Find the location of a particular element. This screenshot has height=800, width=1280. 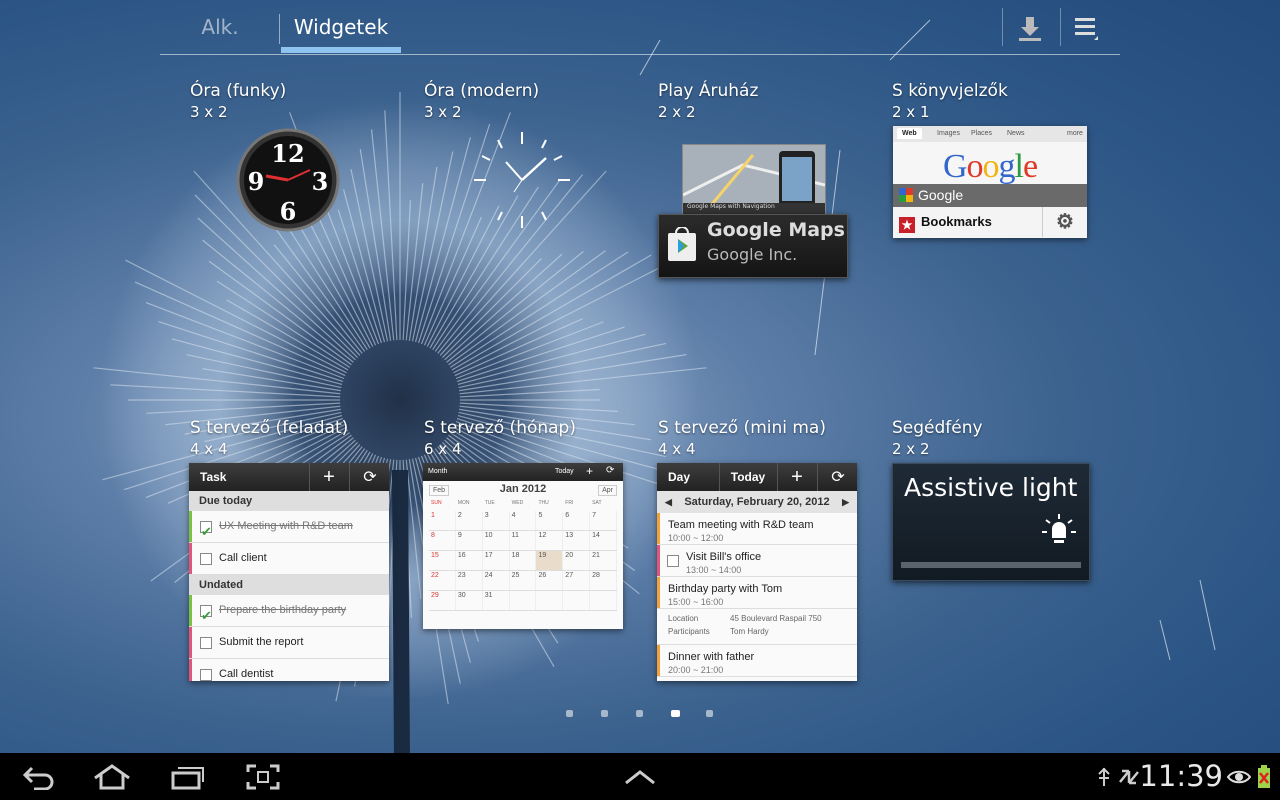

calendar-day-cell: 17 is located at coordinates (496, 560).